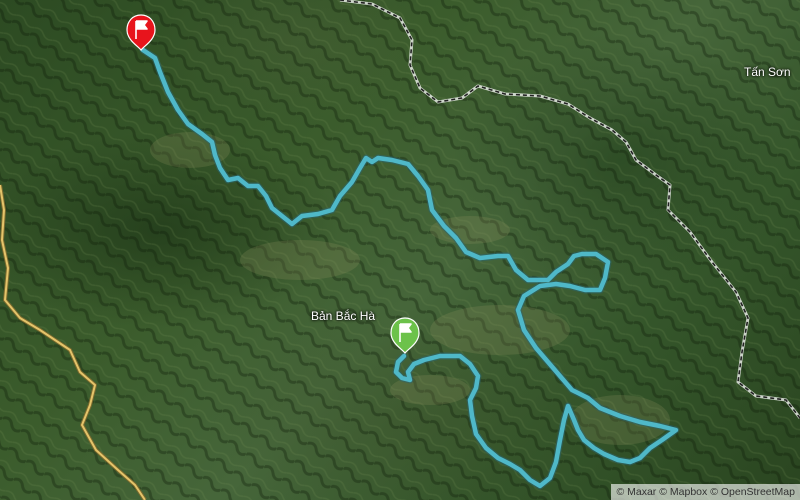 The height and width of the screenshot is (500, 800). I want to click on attribution-maxar-link: Maxar, so click(641, 492).